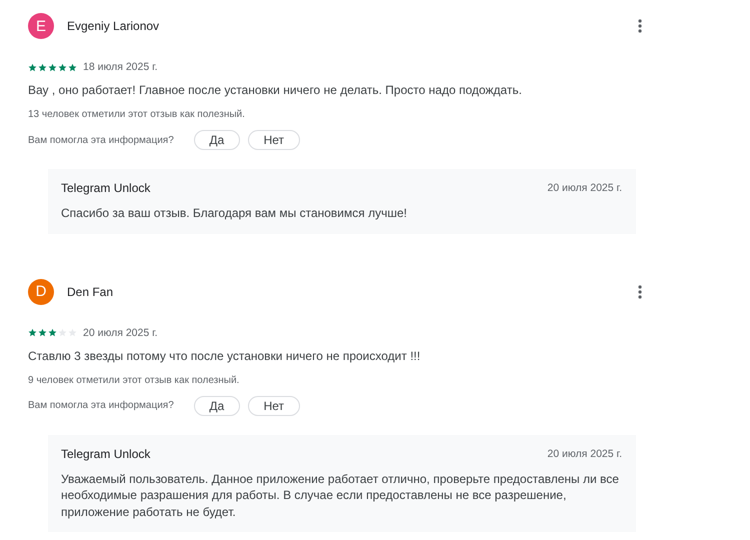  I want to click on review-date: 20 июля 2025 г., so click(120, 332).